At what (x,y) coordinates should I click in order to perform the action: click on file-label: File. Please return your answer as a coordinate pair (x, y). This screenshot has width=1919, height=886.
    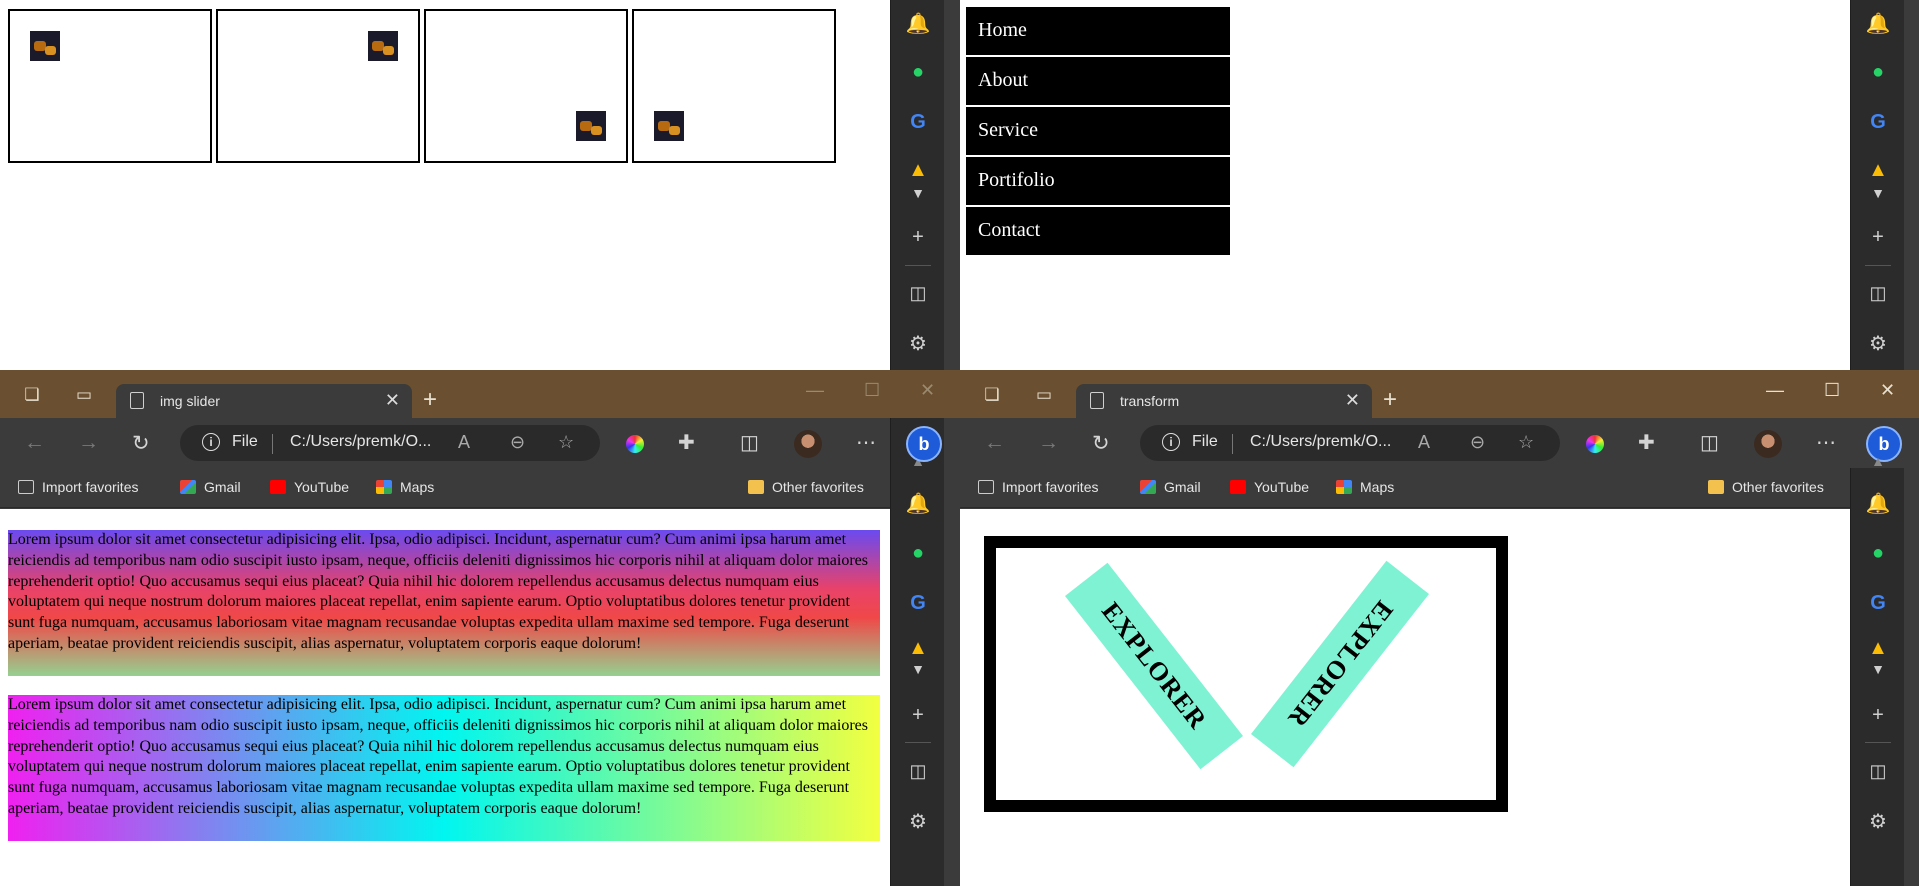
    Looking at the image, I should click on (1205, 441).